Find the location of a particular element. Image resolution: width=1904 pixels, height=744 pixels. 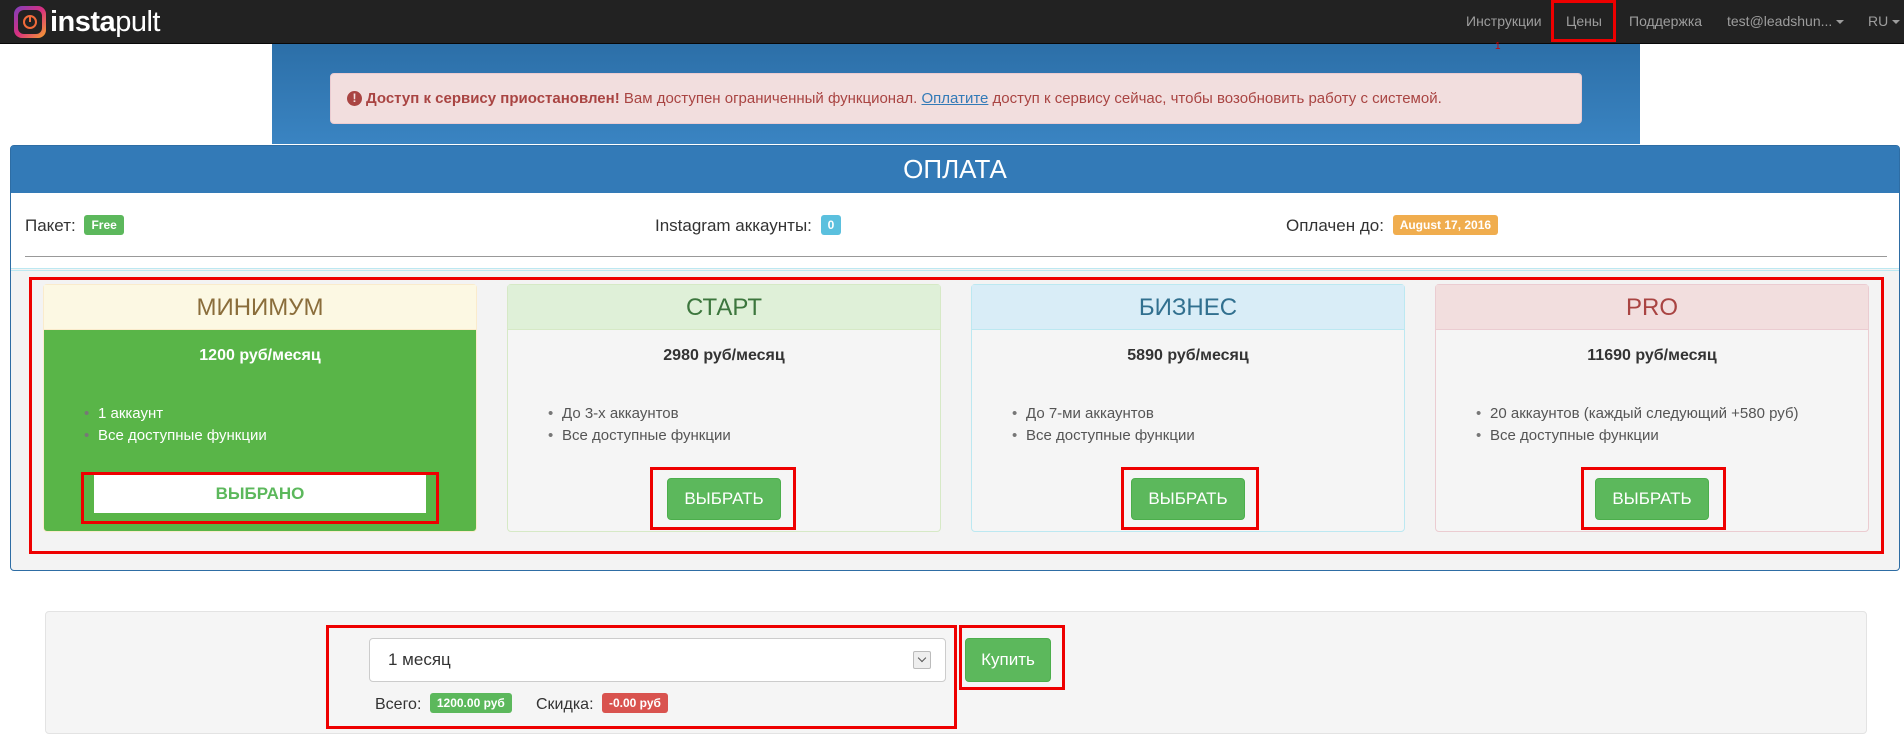

period-selected-value: 1 месяц is located at coordinates (419, 659).